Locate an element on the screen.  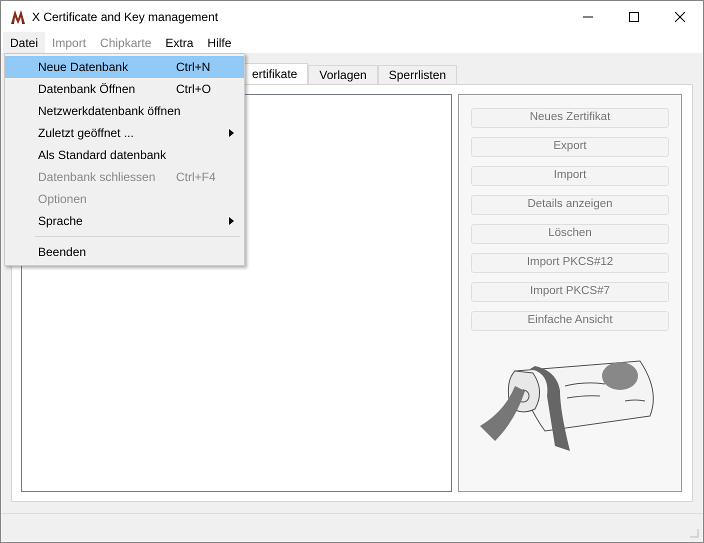
menu-item: Neue Datenbank Ctrl+N is located at coordinates (124, 67).